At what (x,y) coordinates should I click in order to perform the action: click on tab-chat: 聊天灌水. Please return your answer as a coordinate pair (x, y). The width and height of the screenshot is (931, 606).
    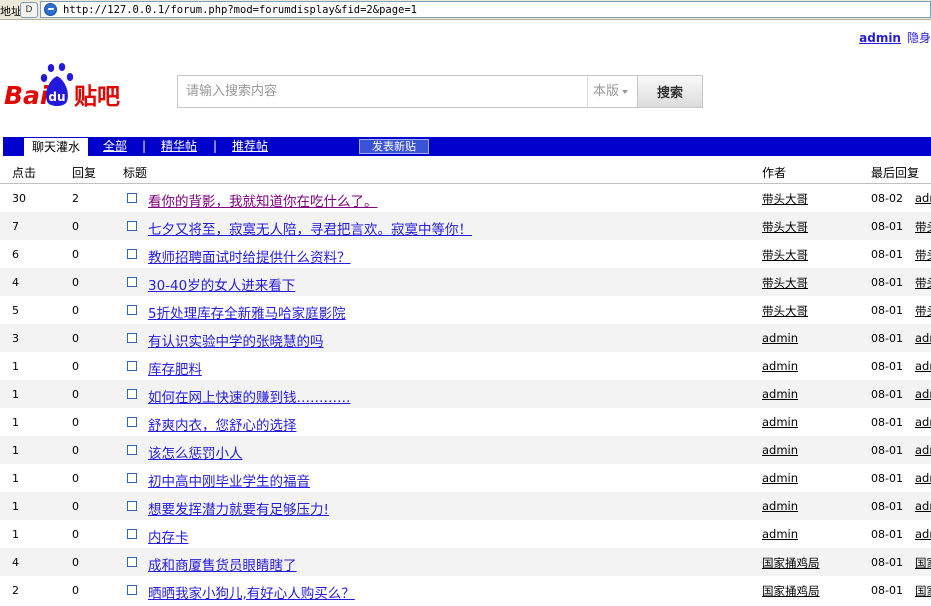
    Looking at the image, I should click on (56, 146).